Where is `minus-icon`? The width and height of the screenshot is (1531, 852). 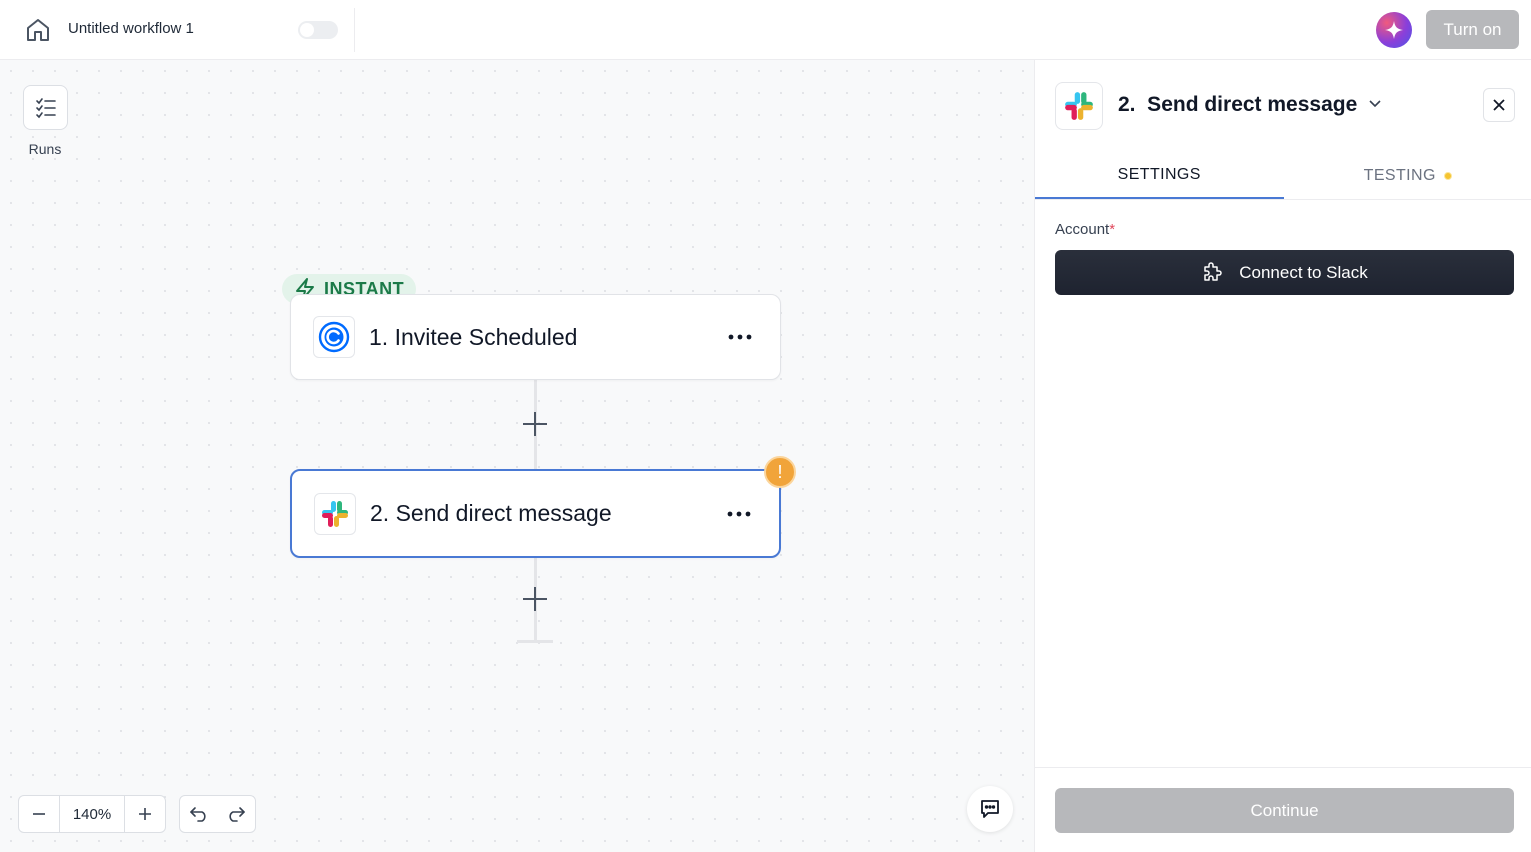 minus-icon is located at coordinates (39, 814).